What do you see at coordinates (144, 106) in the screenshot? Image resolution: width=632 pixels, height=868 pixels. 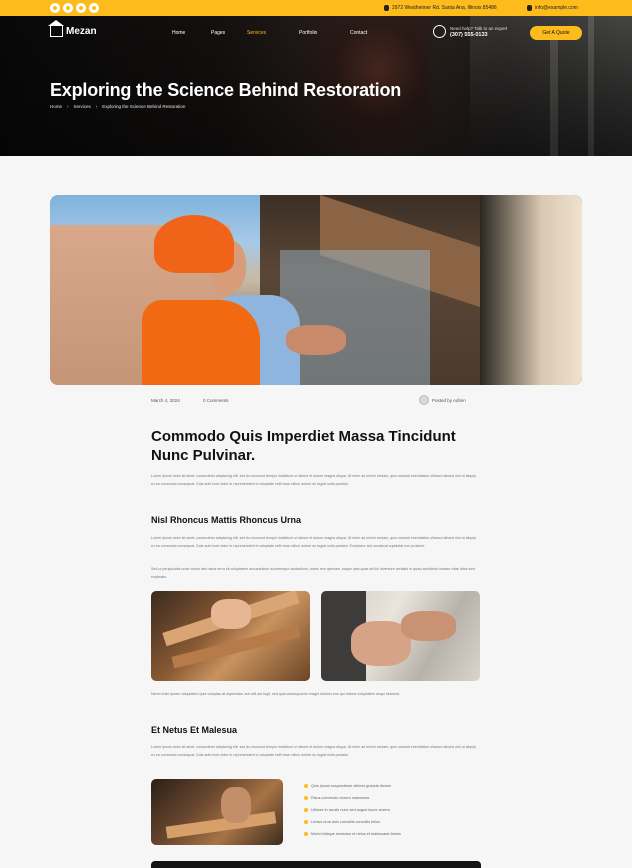 I see `breadcrumb-current: Exploring the Science Behind Restoration` at bounding box center [144, 106].